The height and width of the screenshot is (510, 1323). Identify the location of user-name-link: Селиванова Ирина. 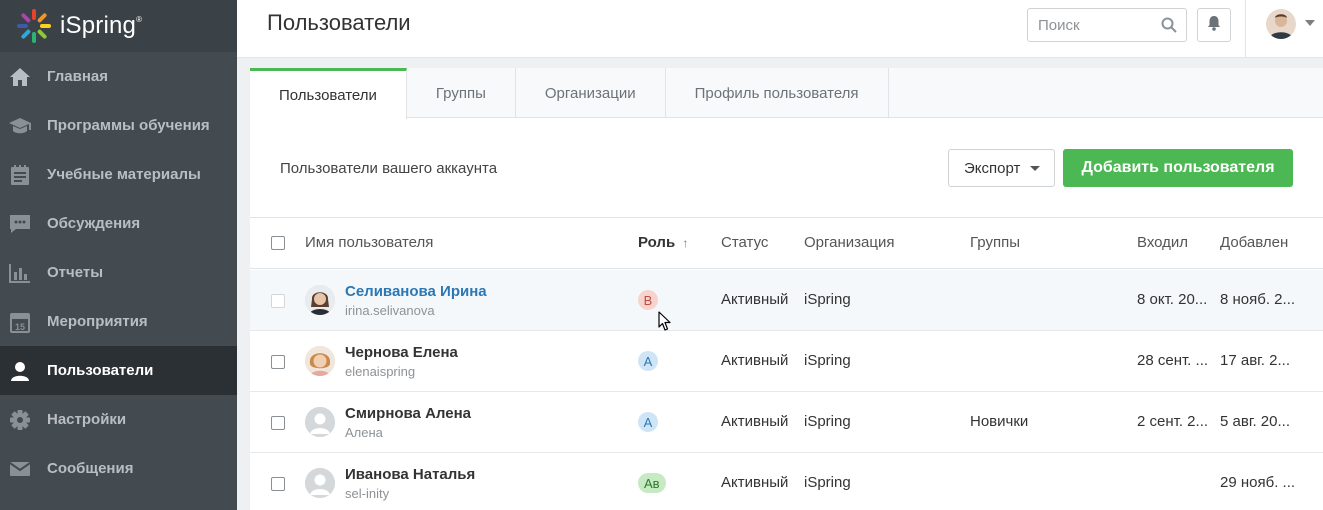
(416, 291).